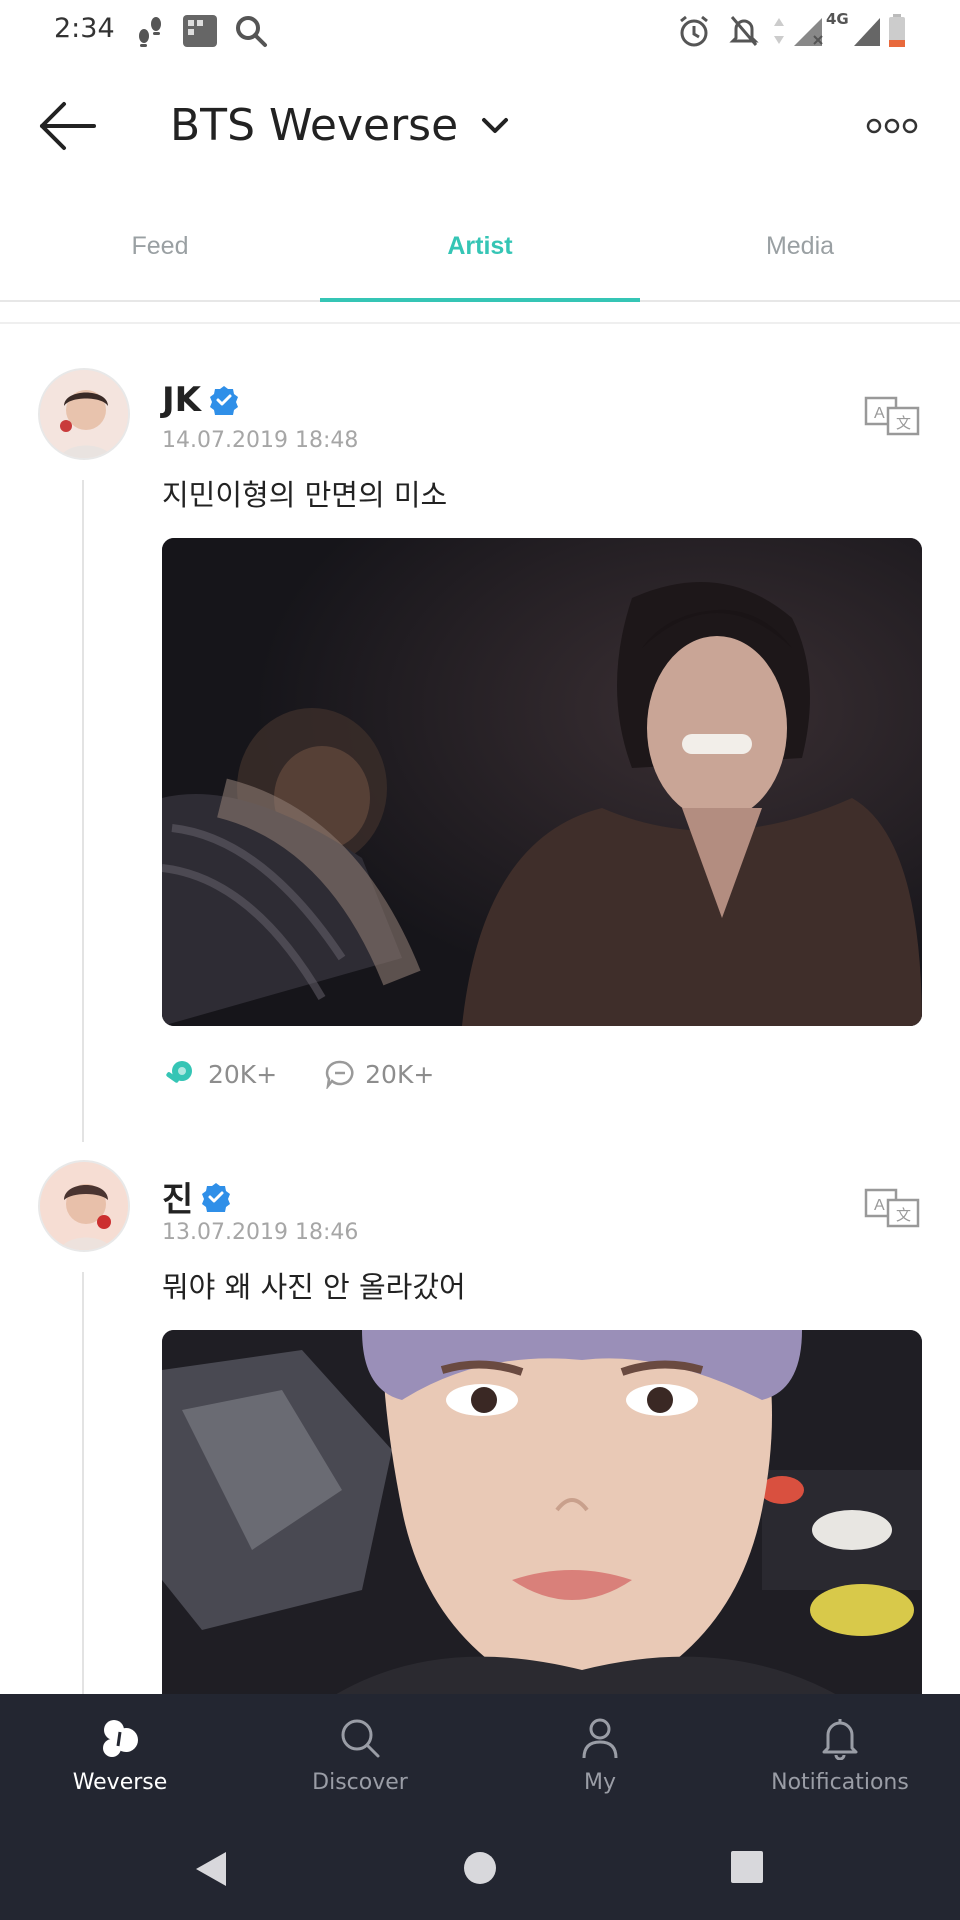  Describe the element at coordinates (339, 1074) in the screenshot. I see `comment-icon` at that location.